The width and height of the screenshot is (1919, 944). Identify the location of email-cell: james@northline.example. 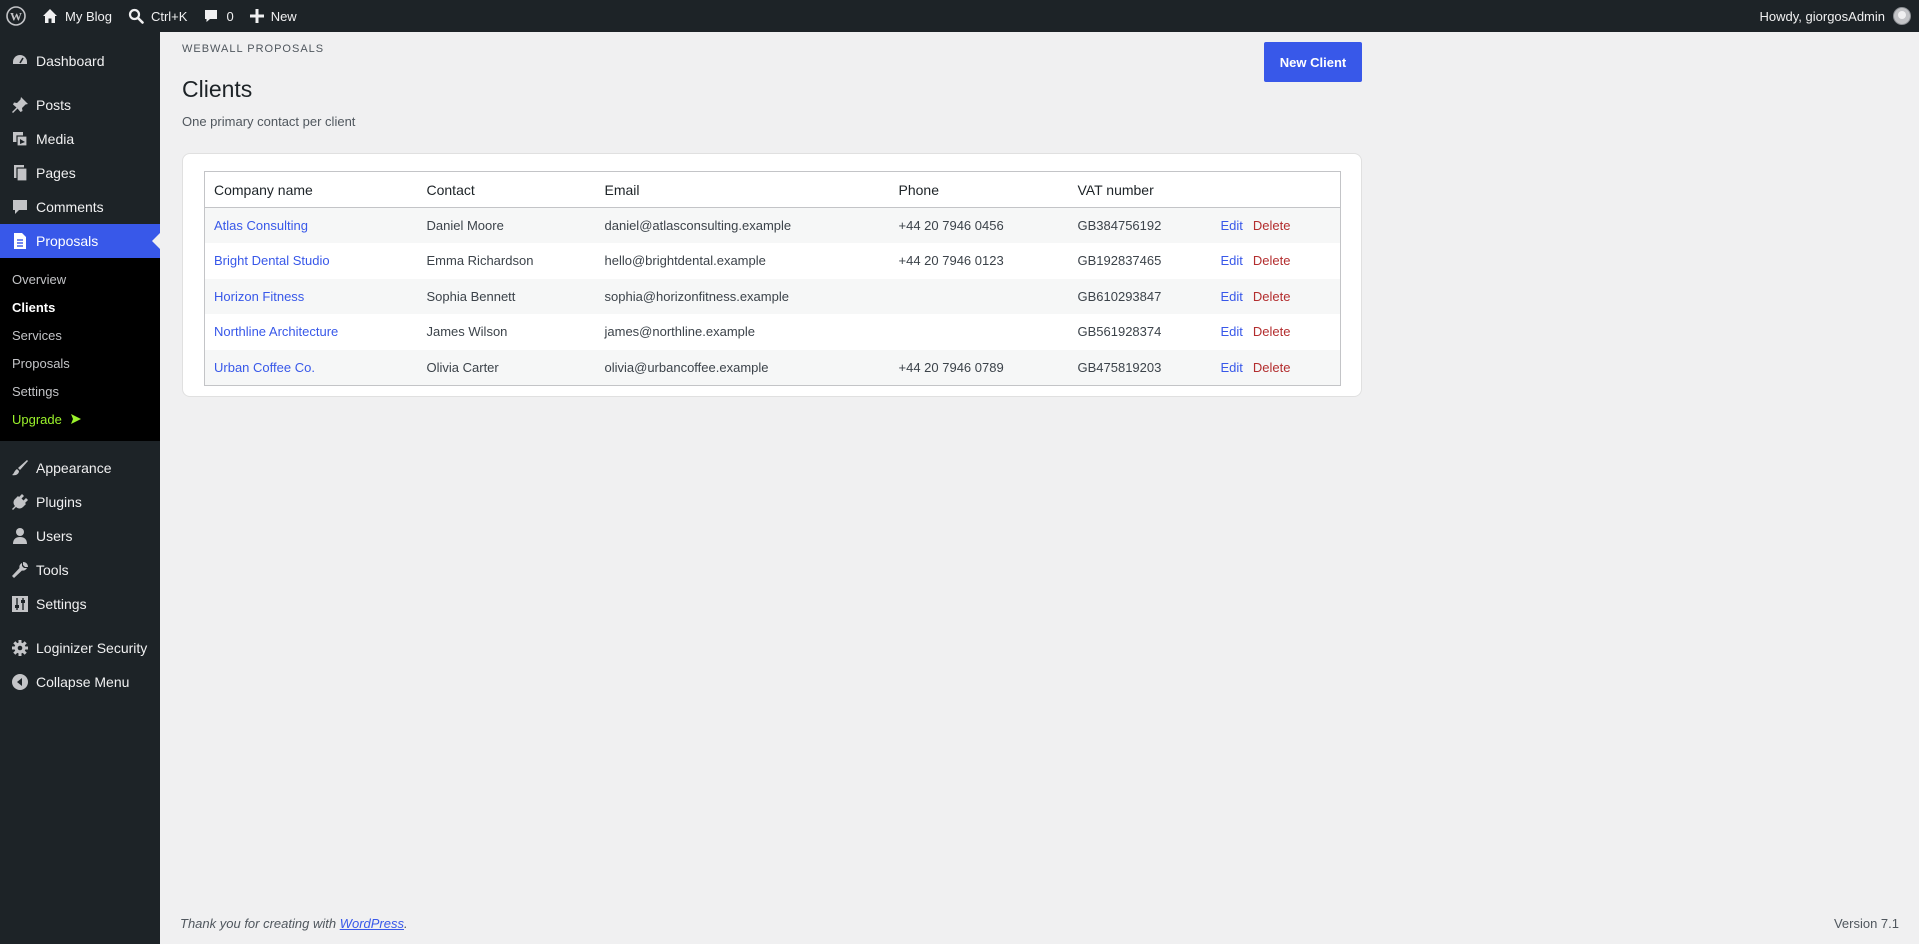
(680, 332).